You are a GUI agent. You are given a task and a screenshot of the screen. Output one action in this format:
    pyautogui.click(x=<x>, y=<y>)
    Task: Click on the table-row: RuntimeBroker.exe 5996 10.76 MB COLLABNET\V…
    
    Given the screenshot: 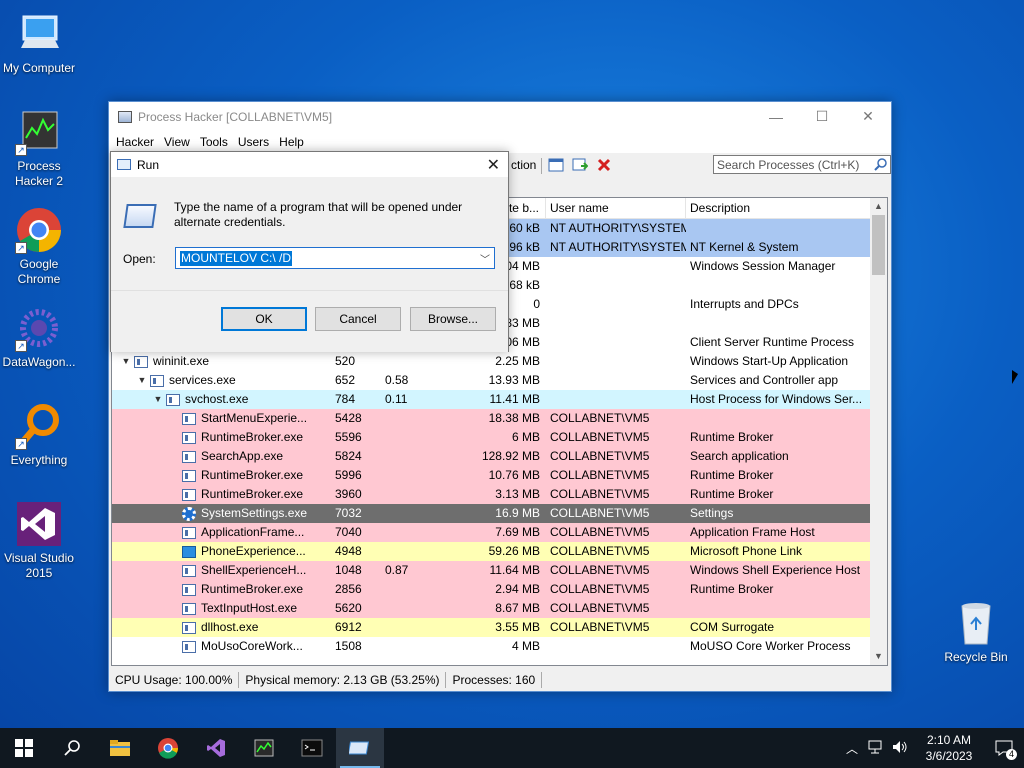 What is the action you would take?
    pyautogui.click(x=499, y=475)
    